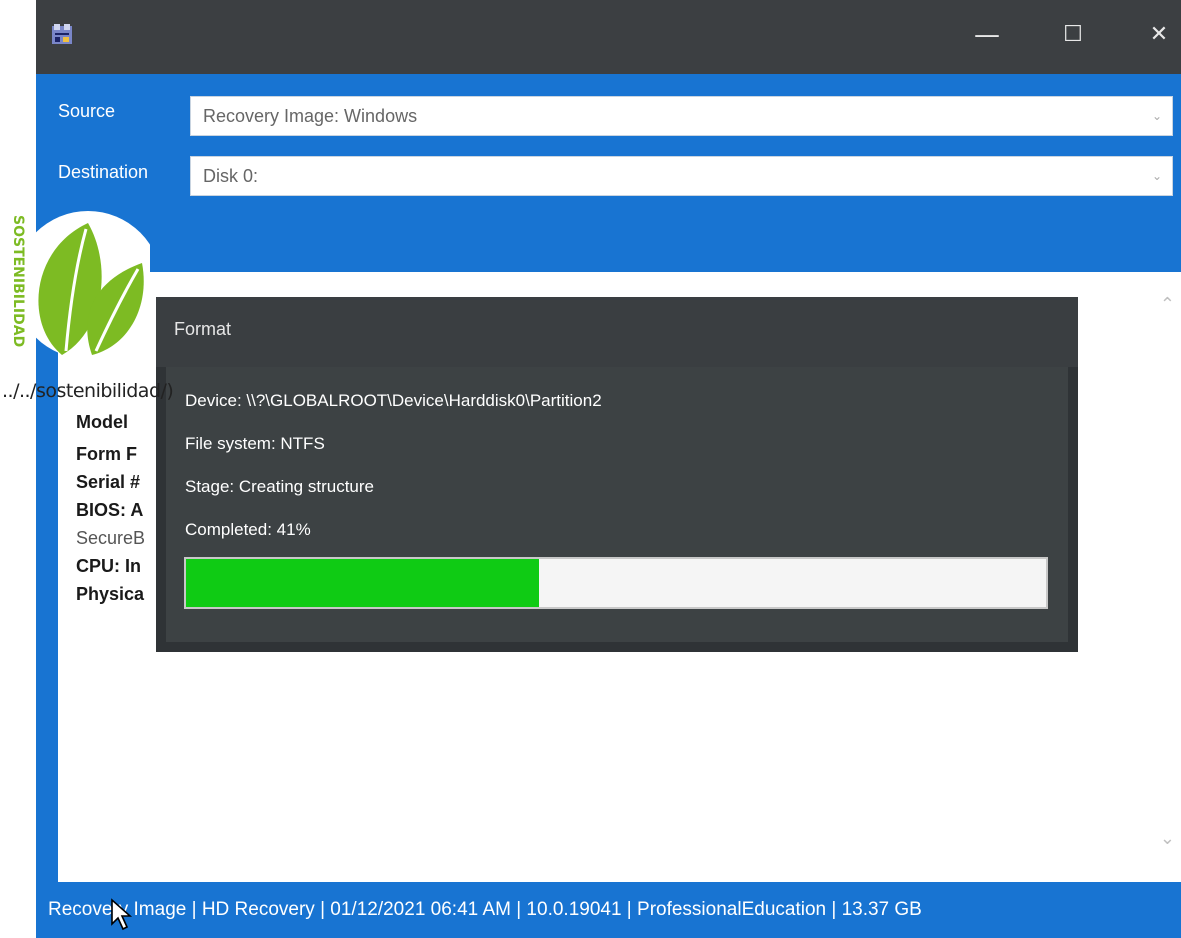 The image size is (1181, 938). Describe the element at coordinates (108, 566) in the screenshot. I see `info-cpu: CPU: In` at that location.